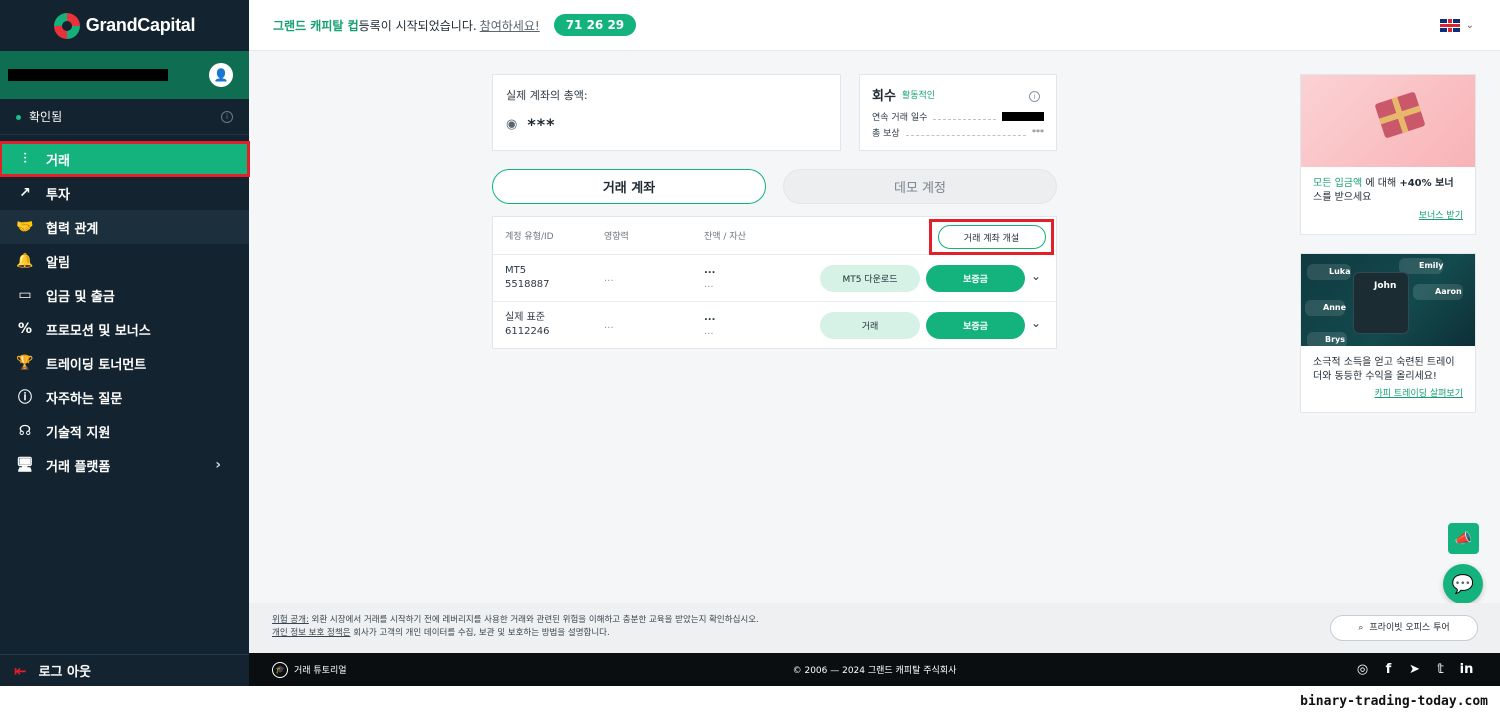 The height and width of the screenshot is (723, 1500). Describe the element at coordinates (84, 399) in the screenshot. I see `sidebar-item-label: 자주하는 질문` at that location.